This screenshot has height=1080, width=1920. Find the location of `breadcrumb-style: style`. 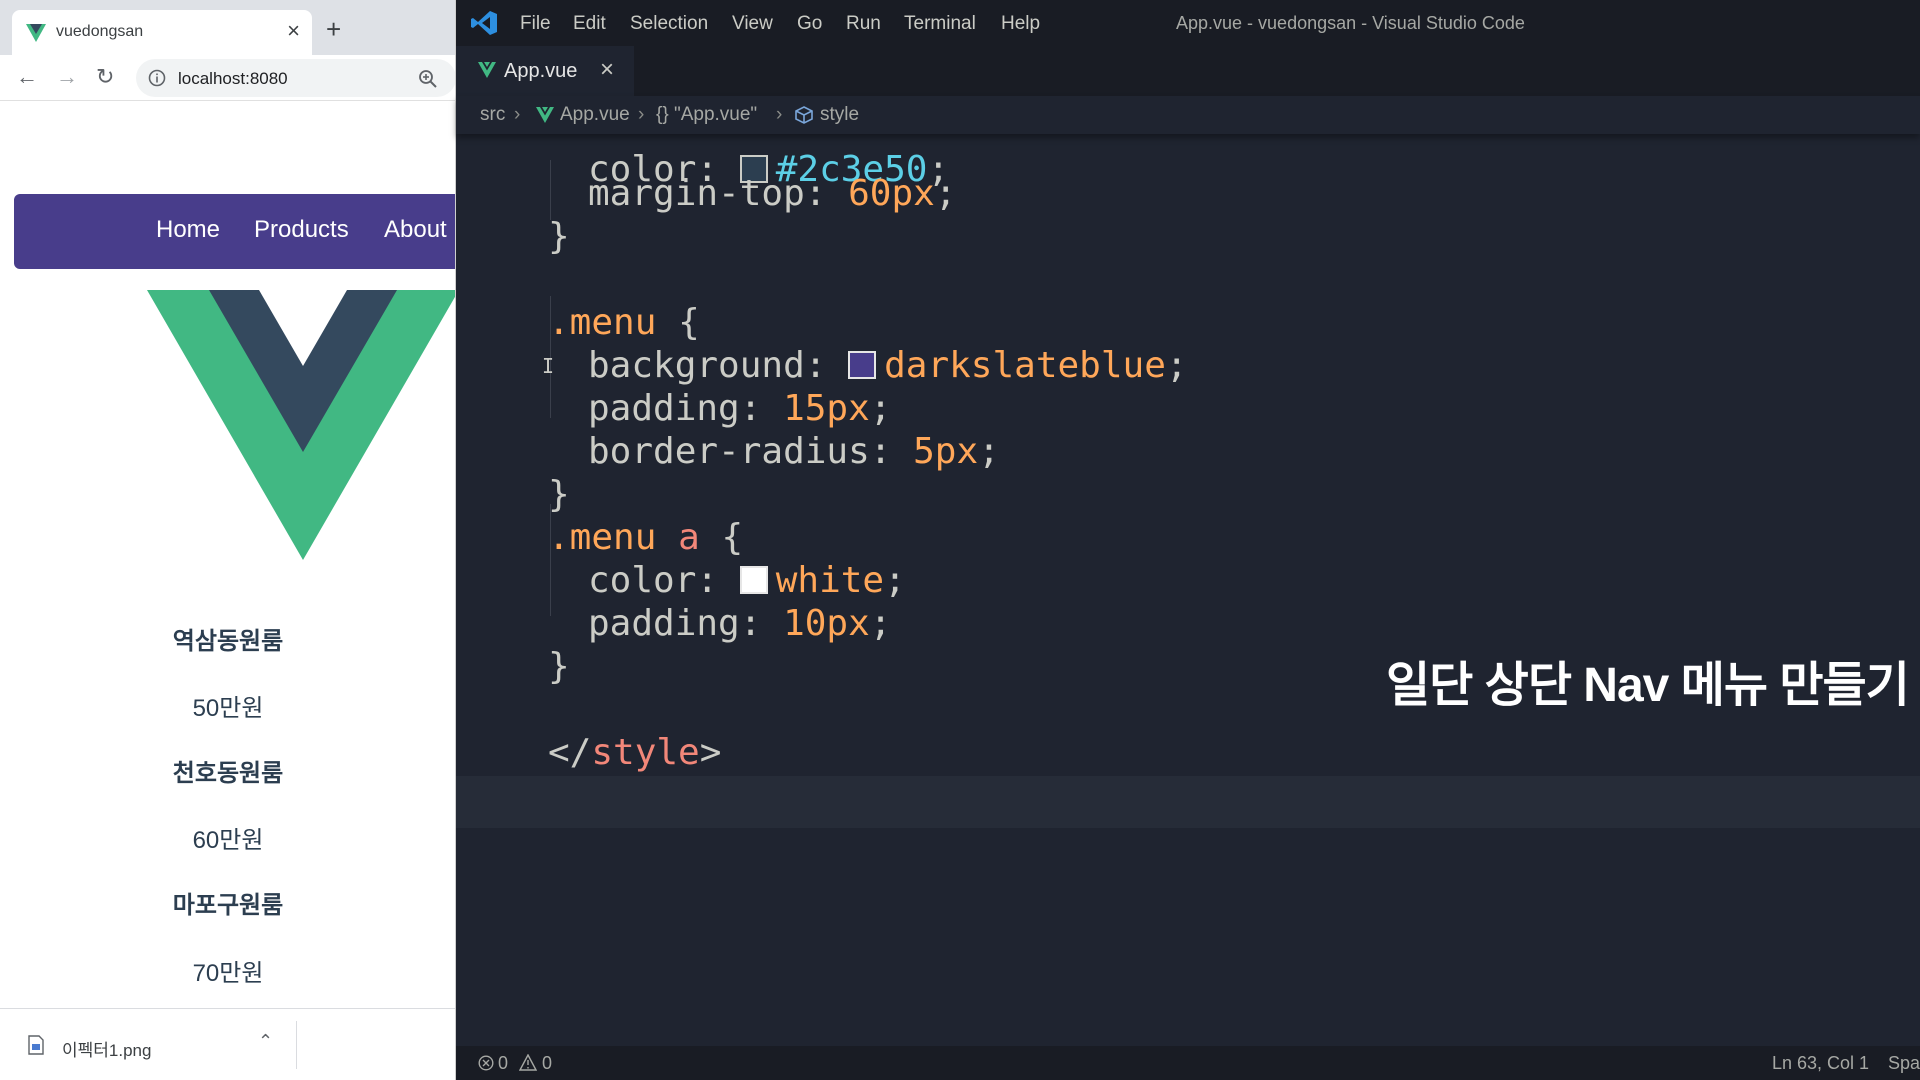

breadcrumb-style: style is located at coordinates (839, 115).